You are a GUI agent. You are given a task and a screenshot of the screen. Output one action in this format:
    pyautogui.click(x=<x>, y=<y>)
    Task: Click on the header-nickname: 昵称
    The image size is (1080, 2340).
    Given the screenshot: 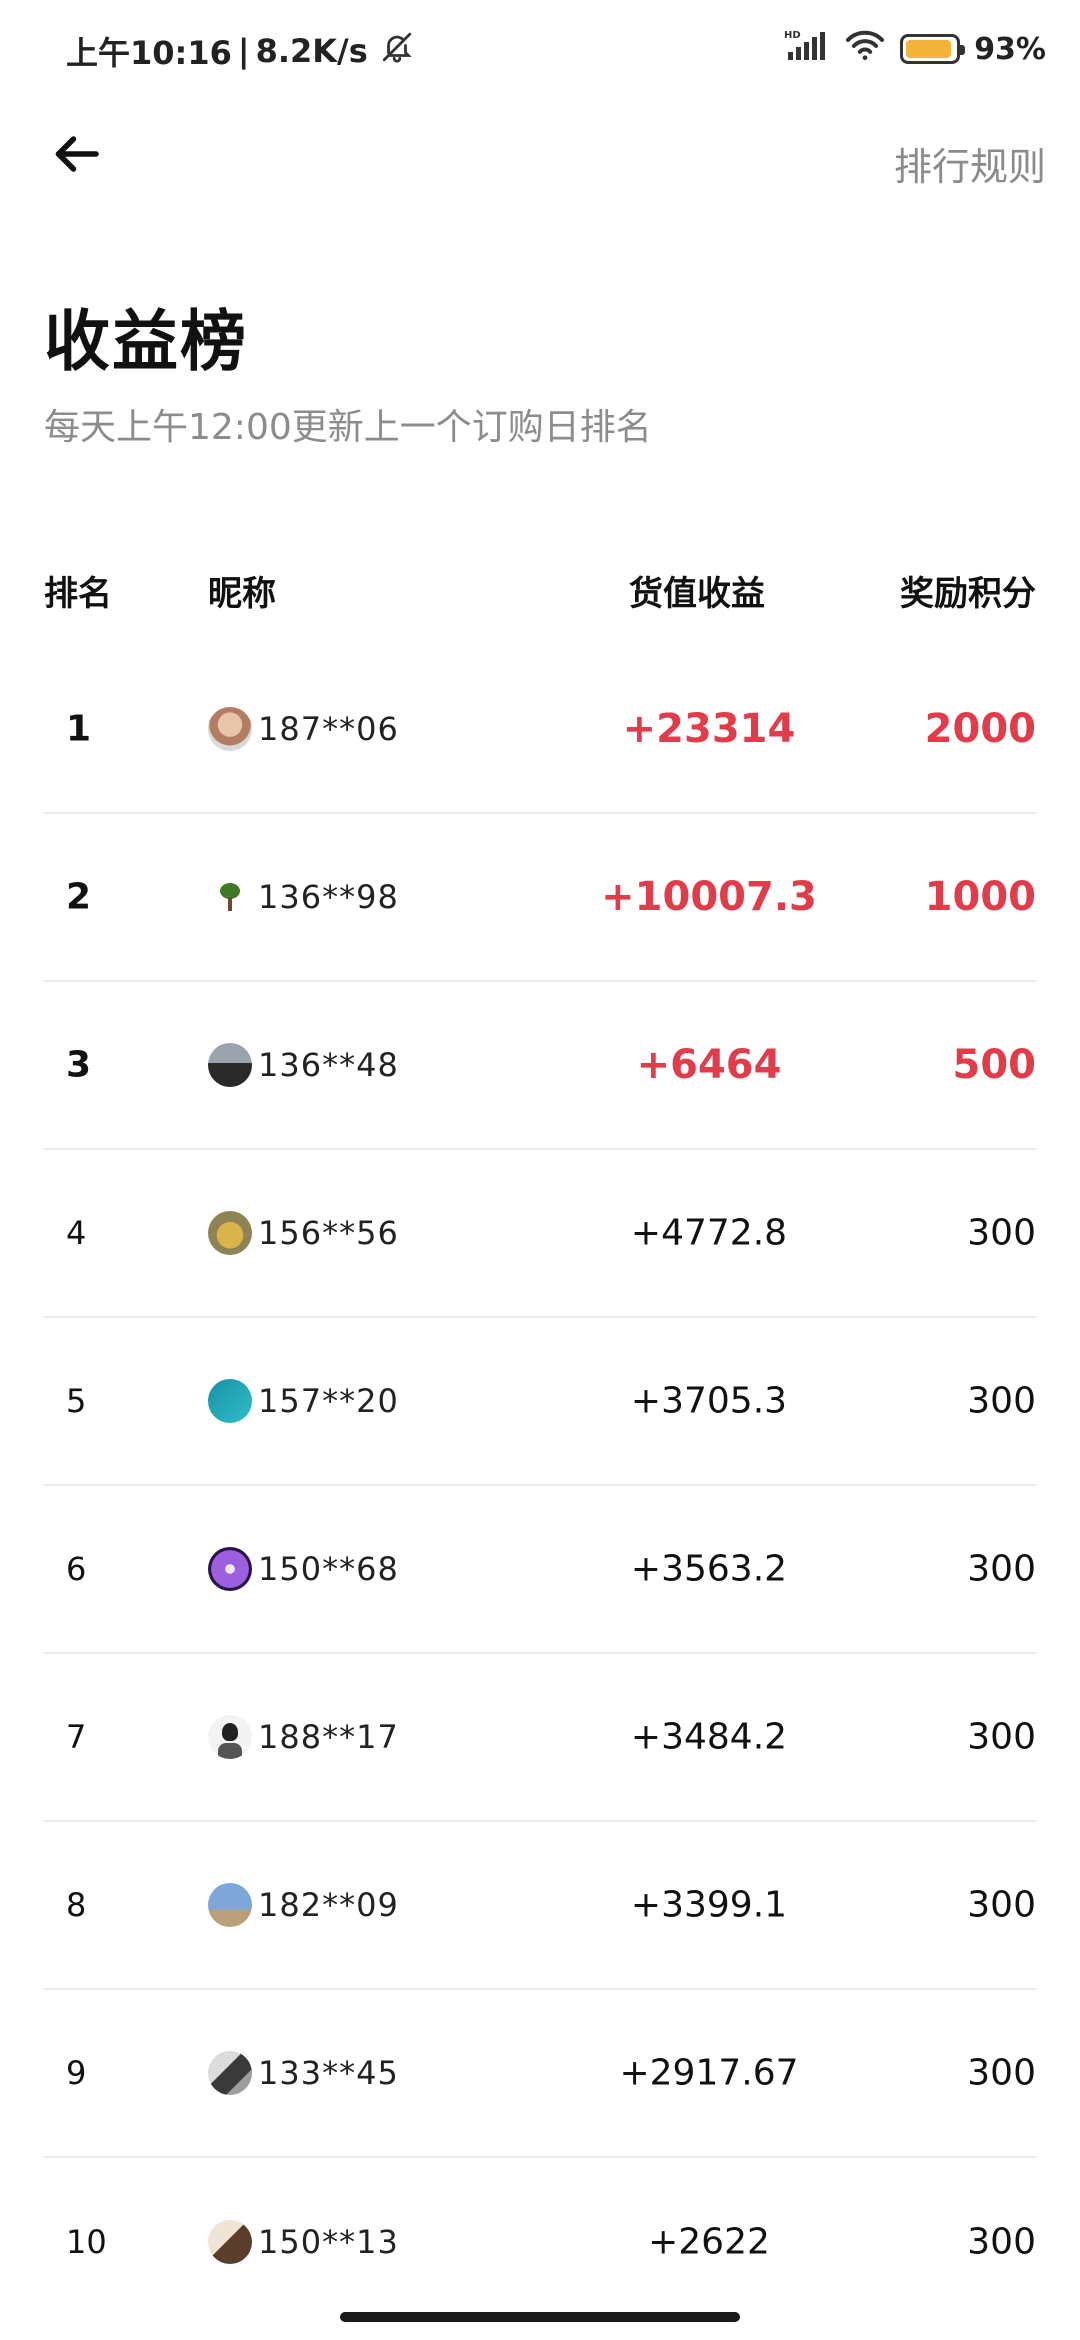 What is the action you would take?
    pyautogui.click(x=242, y=594)
    